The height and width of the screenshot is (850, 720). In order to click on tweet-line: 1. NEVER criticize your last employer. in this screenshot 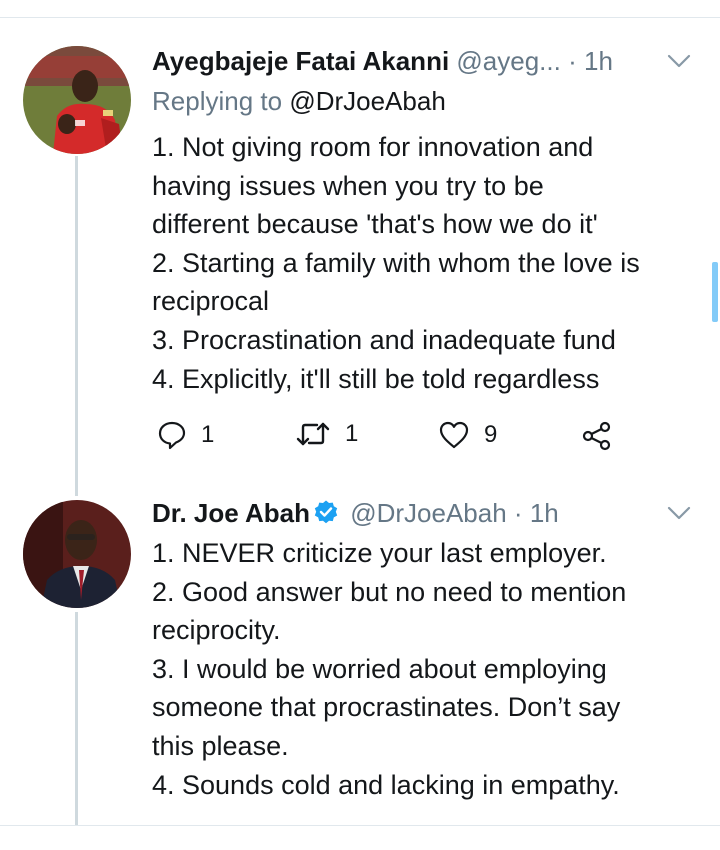, I will do `click(379, 553)`.